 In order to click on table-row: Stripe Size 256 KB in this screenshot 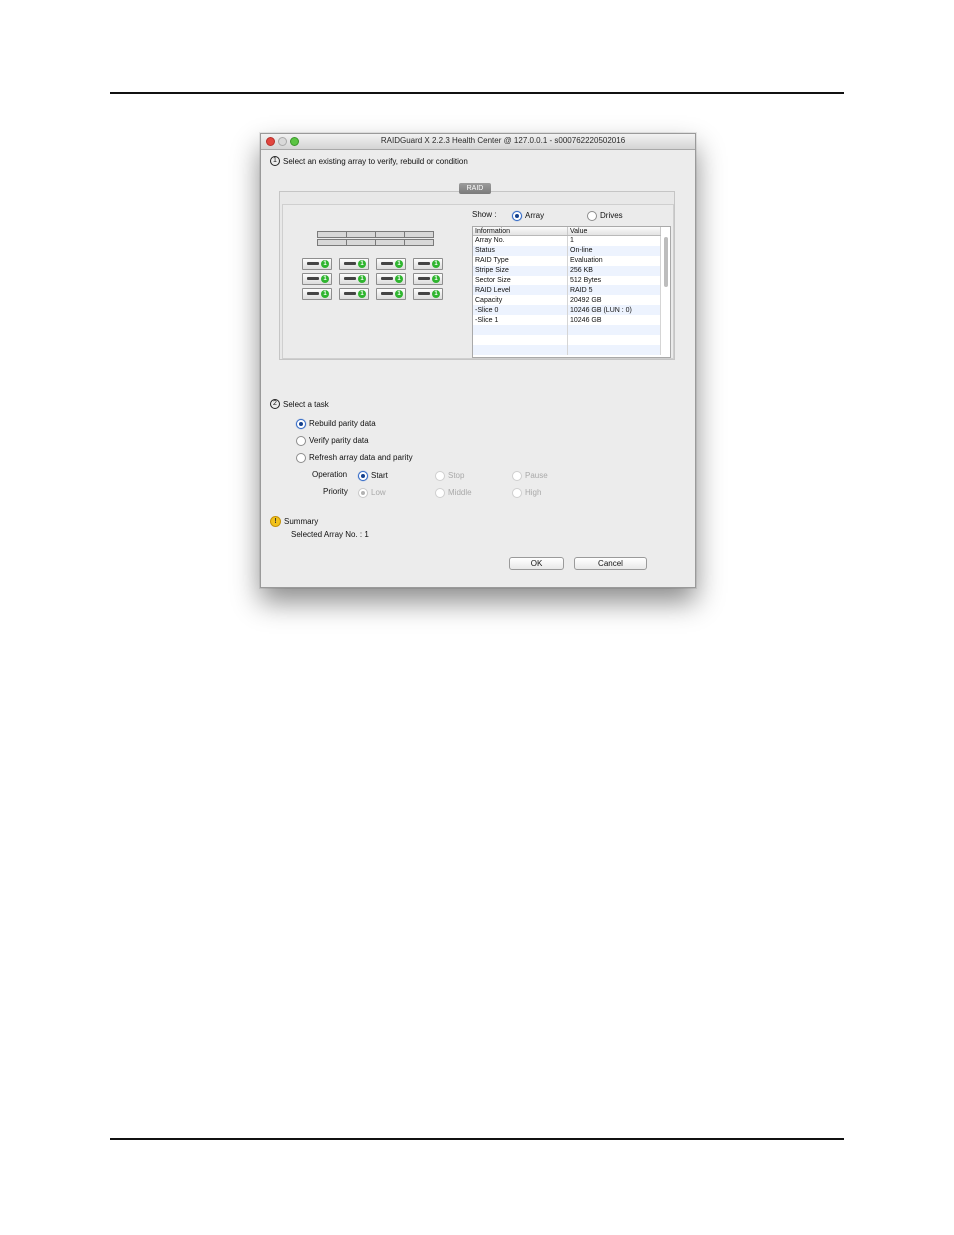, I will do `click(567, 270)`.